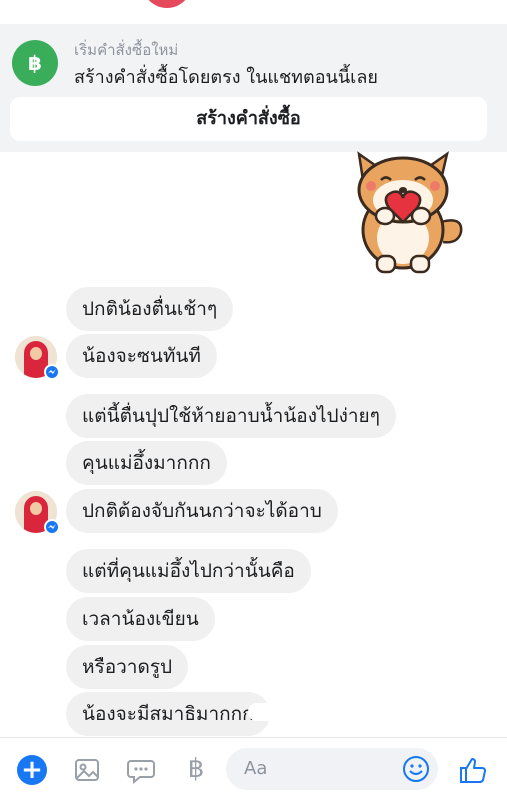 This screenshot has height=800, width=507. What do you see at coordinates (168, 714) in the screenshot?
I see `message-bubble: น้องจะมีสมาธิมากกก` at bounding box center [168, 714].